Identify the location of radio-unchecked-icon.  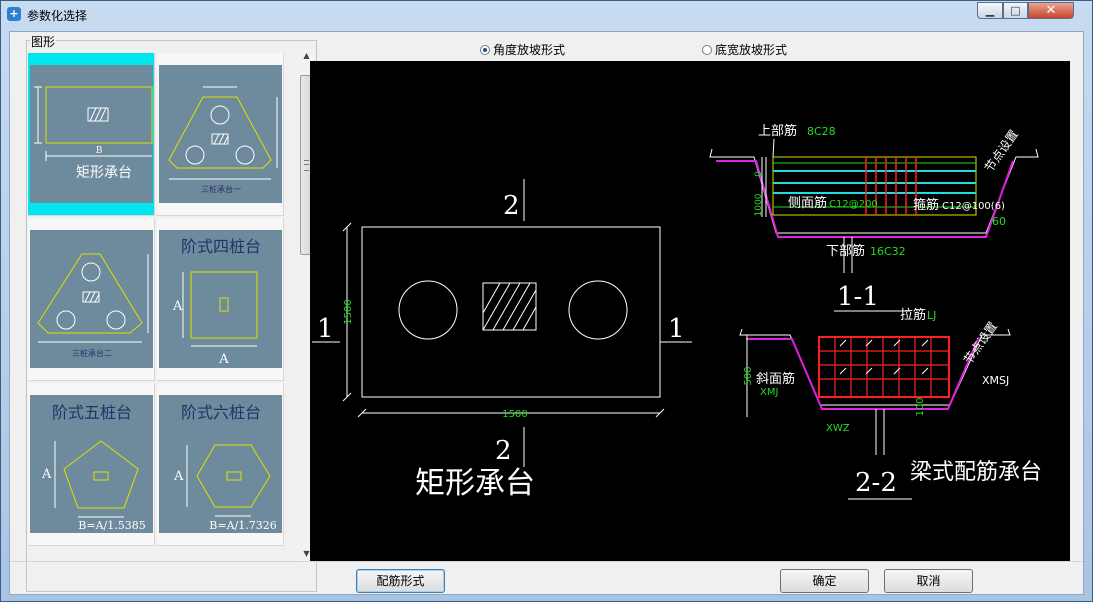
(707, 49).